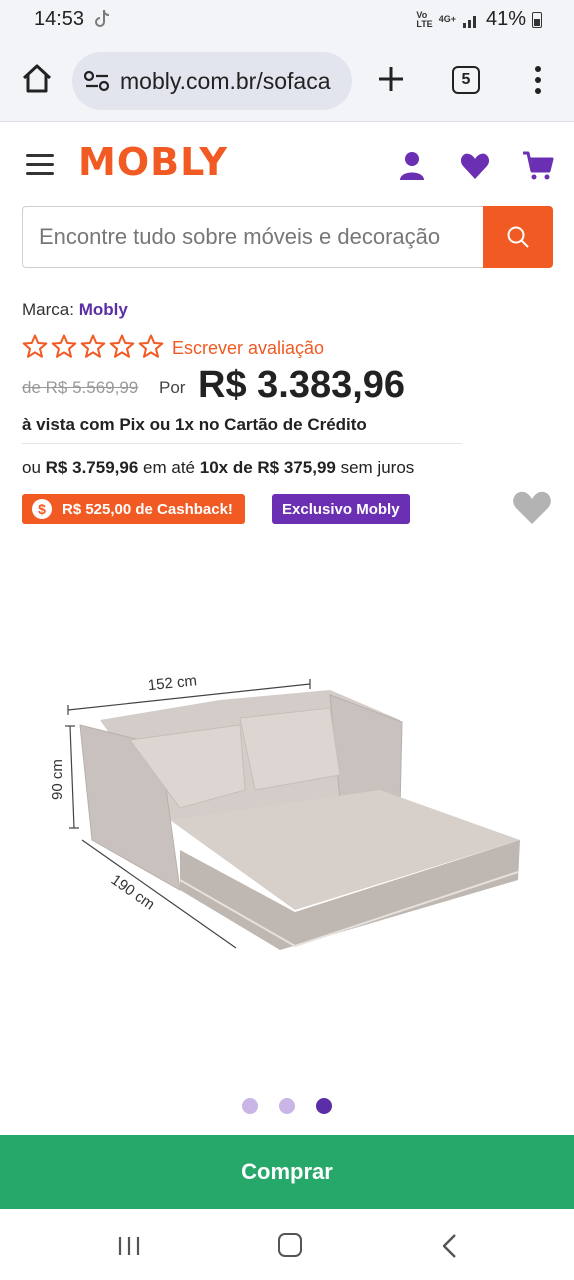 Image resolution: width=574 pixels, height=1280 pixels. What do you see at coordinates (391, 79) in the screenshot?
I see `new-tab-plus-icon` at bounding box center [391, 79].